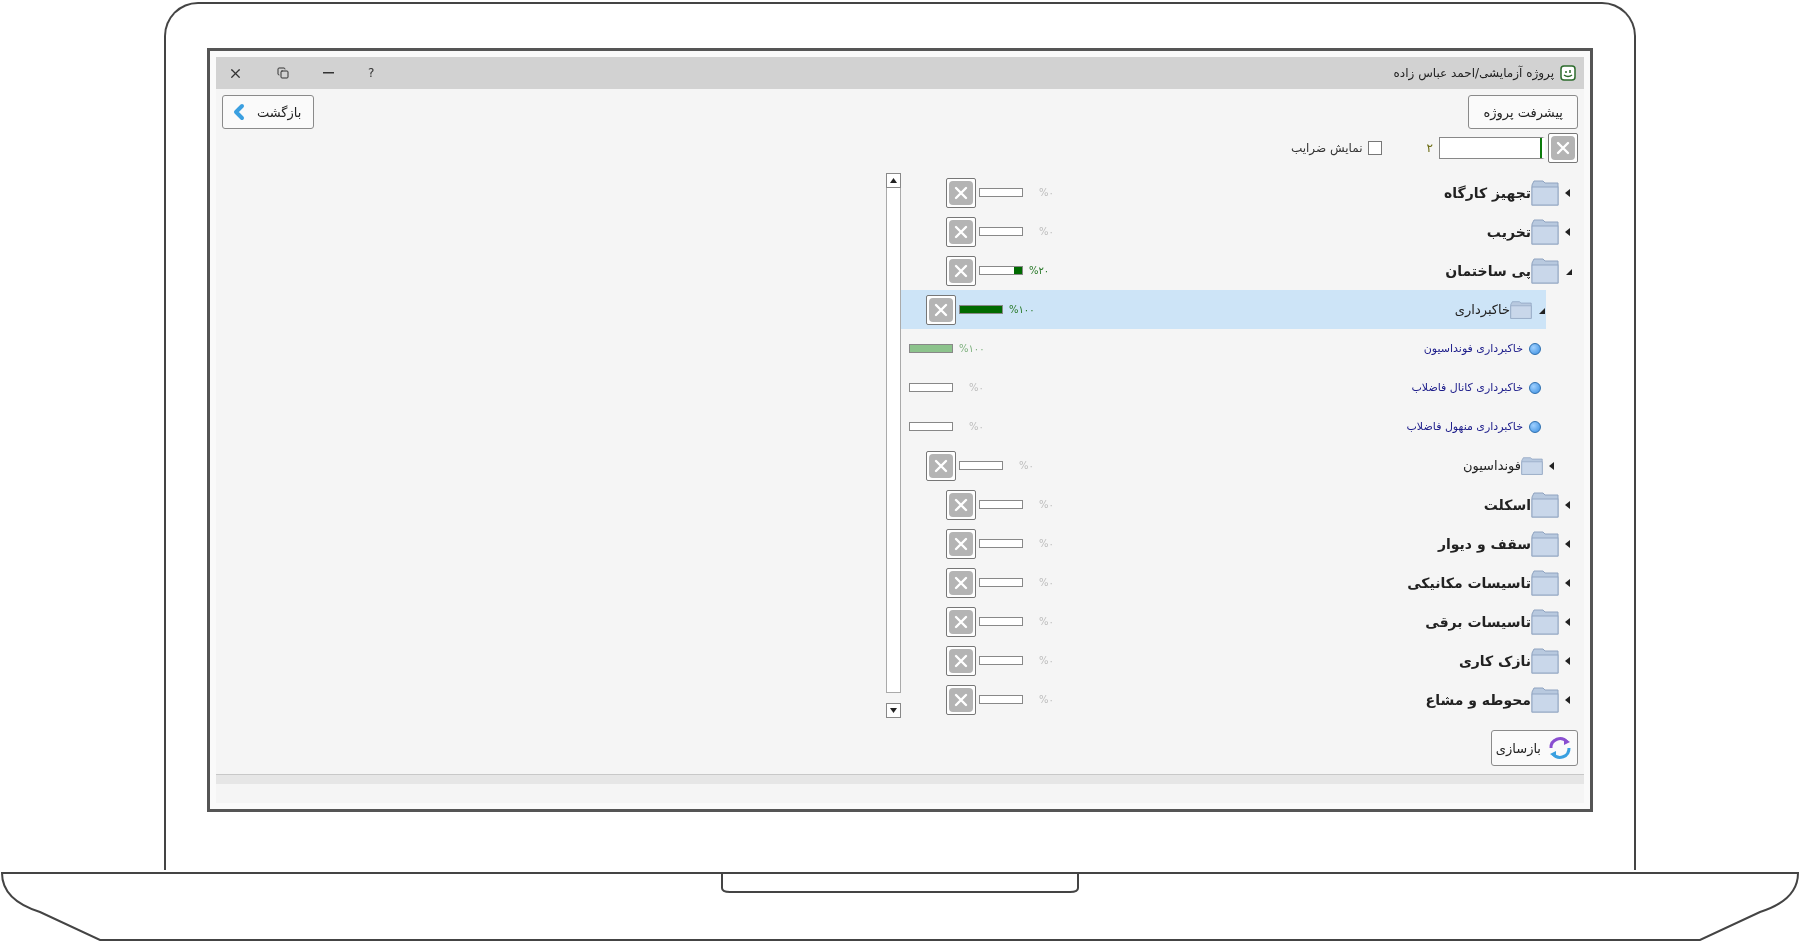  Describe the element at coordinates (1469, 582) in the screenshot. I see `tree-label: تاسیسات مکانیکی` at that location.